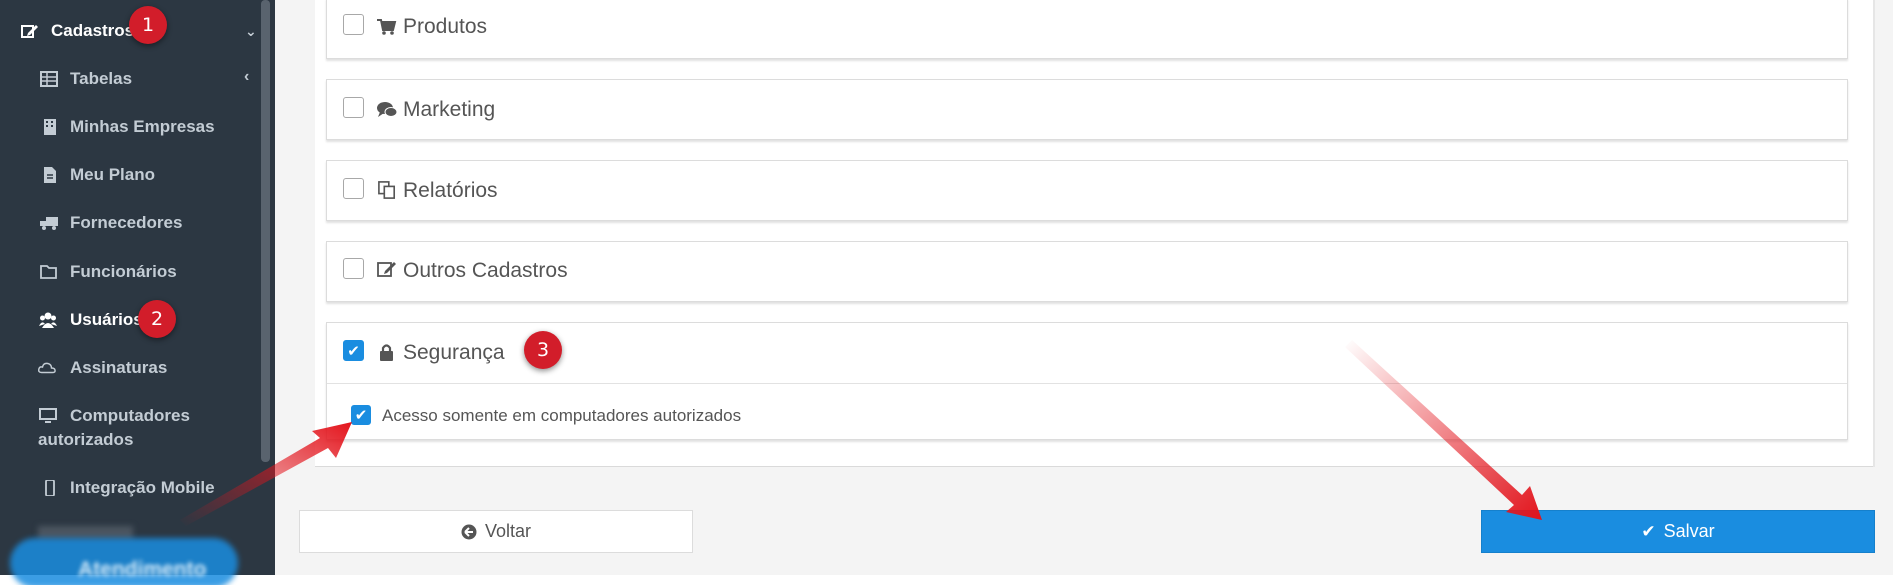 This screenshot has height=585, width=1893. Describe the element at coordinates (266, 474) in the screenshot. I see `annotation-arrow-checkbox` at that location.